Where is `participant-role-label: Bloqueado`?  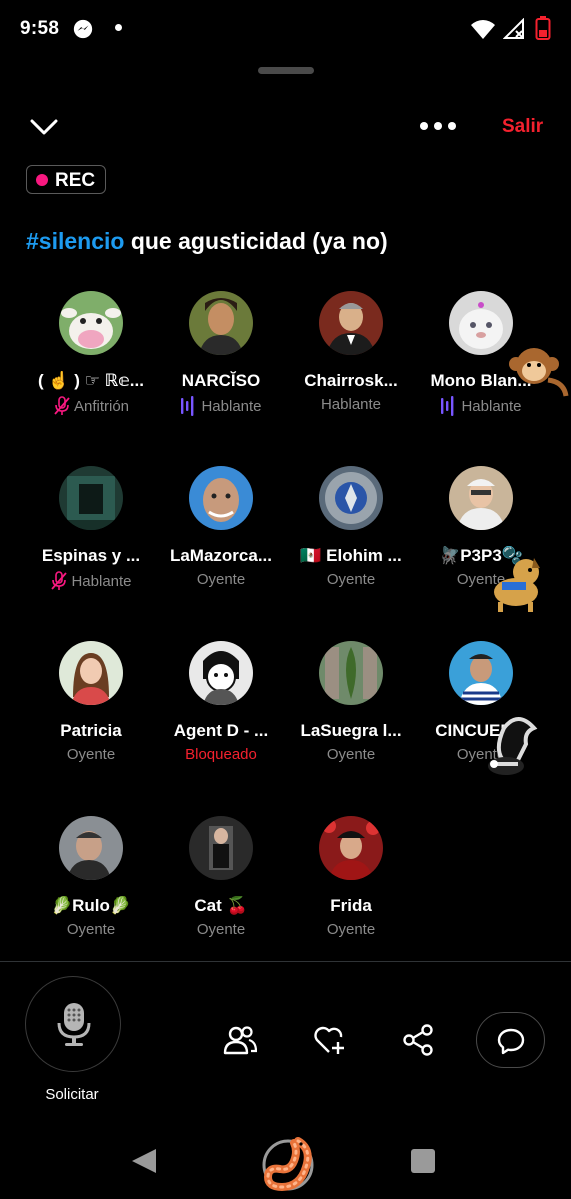
participant-role-label: Bloqueado is located at coordinates (221, 754).